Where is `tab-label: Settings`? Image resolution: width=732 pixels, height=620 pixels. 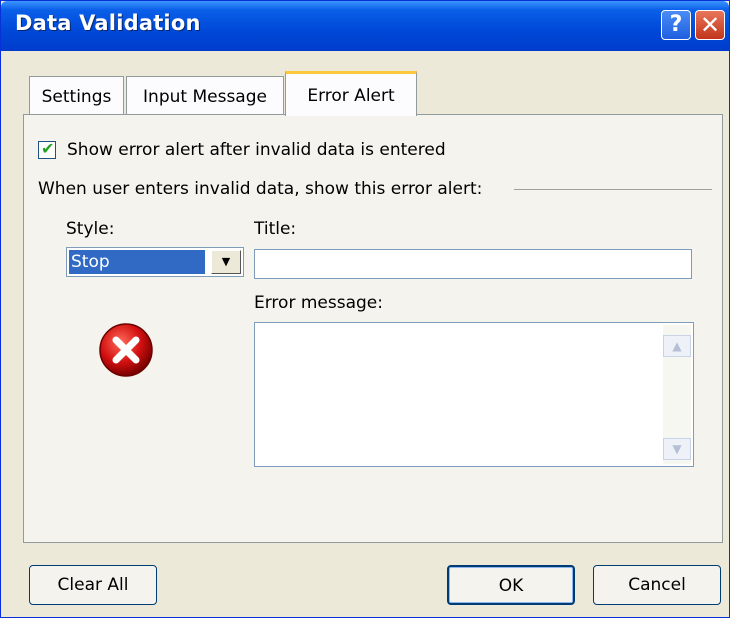
tab-label: Settings is located at coordinates (76, 97).